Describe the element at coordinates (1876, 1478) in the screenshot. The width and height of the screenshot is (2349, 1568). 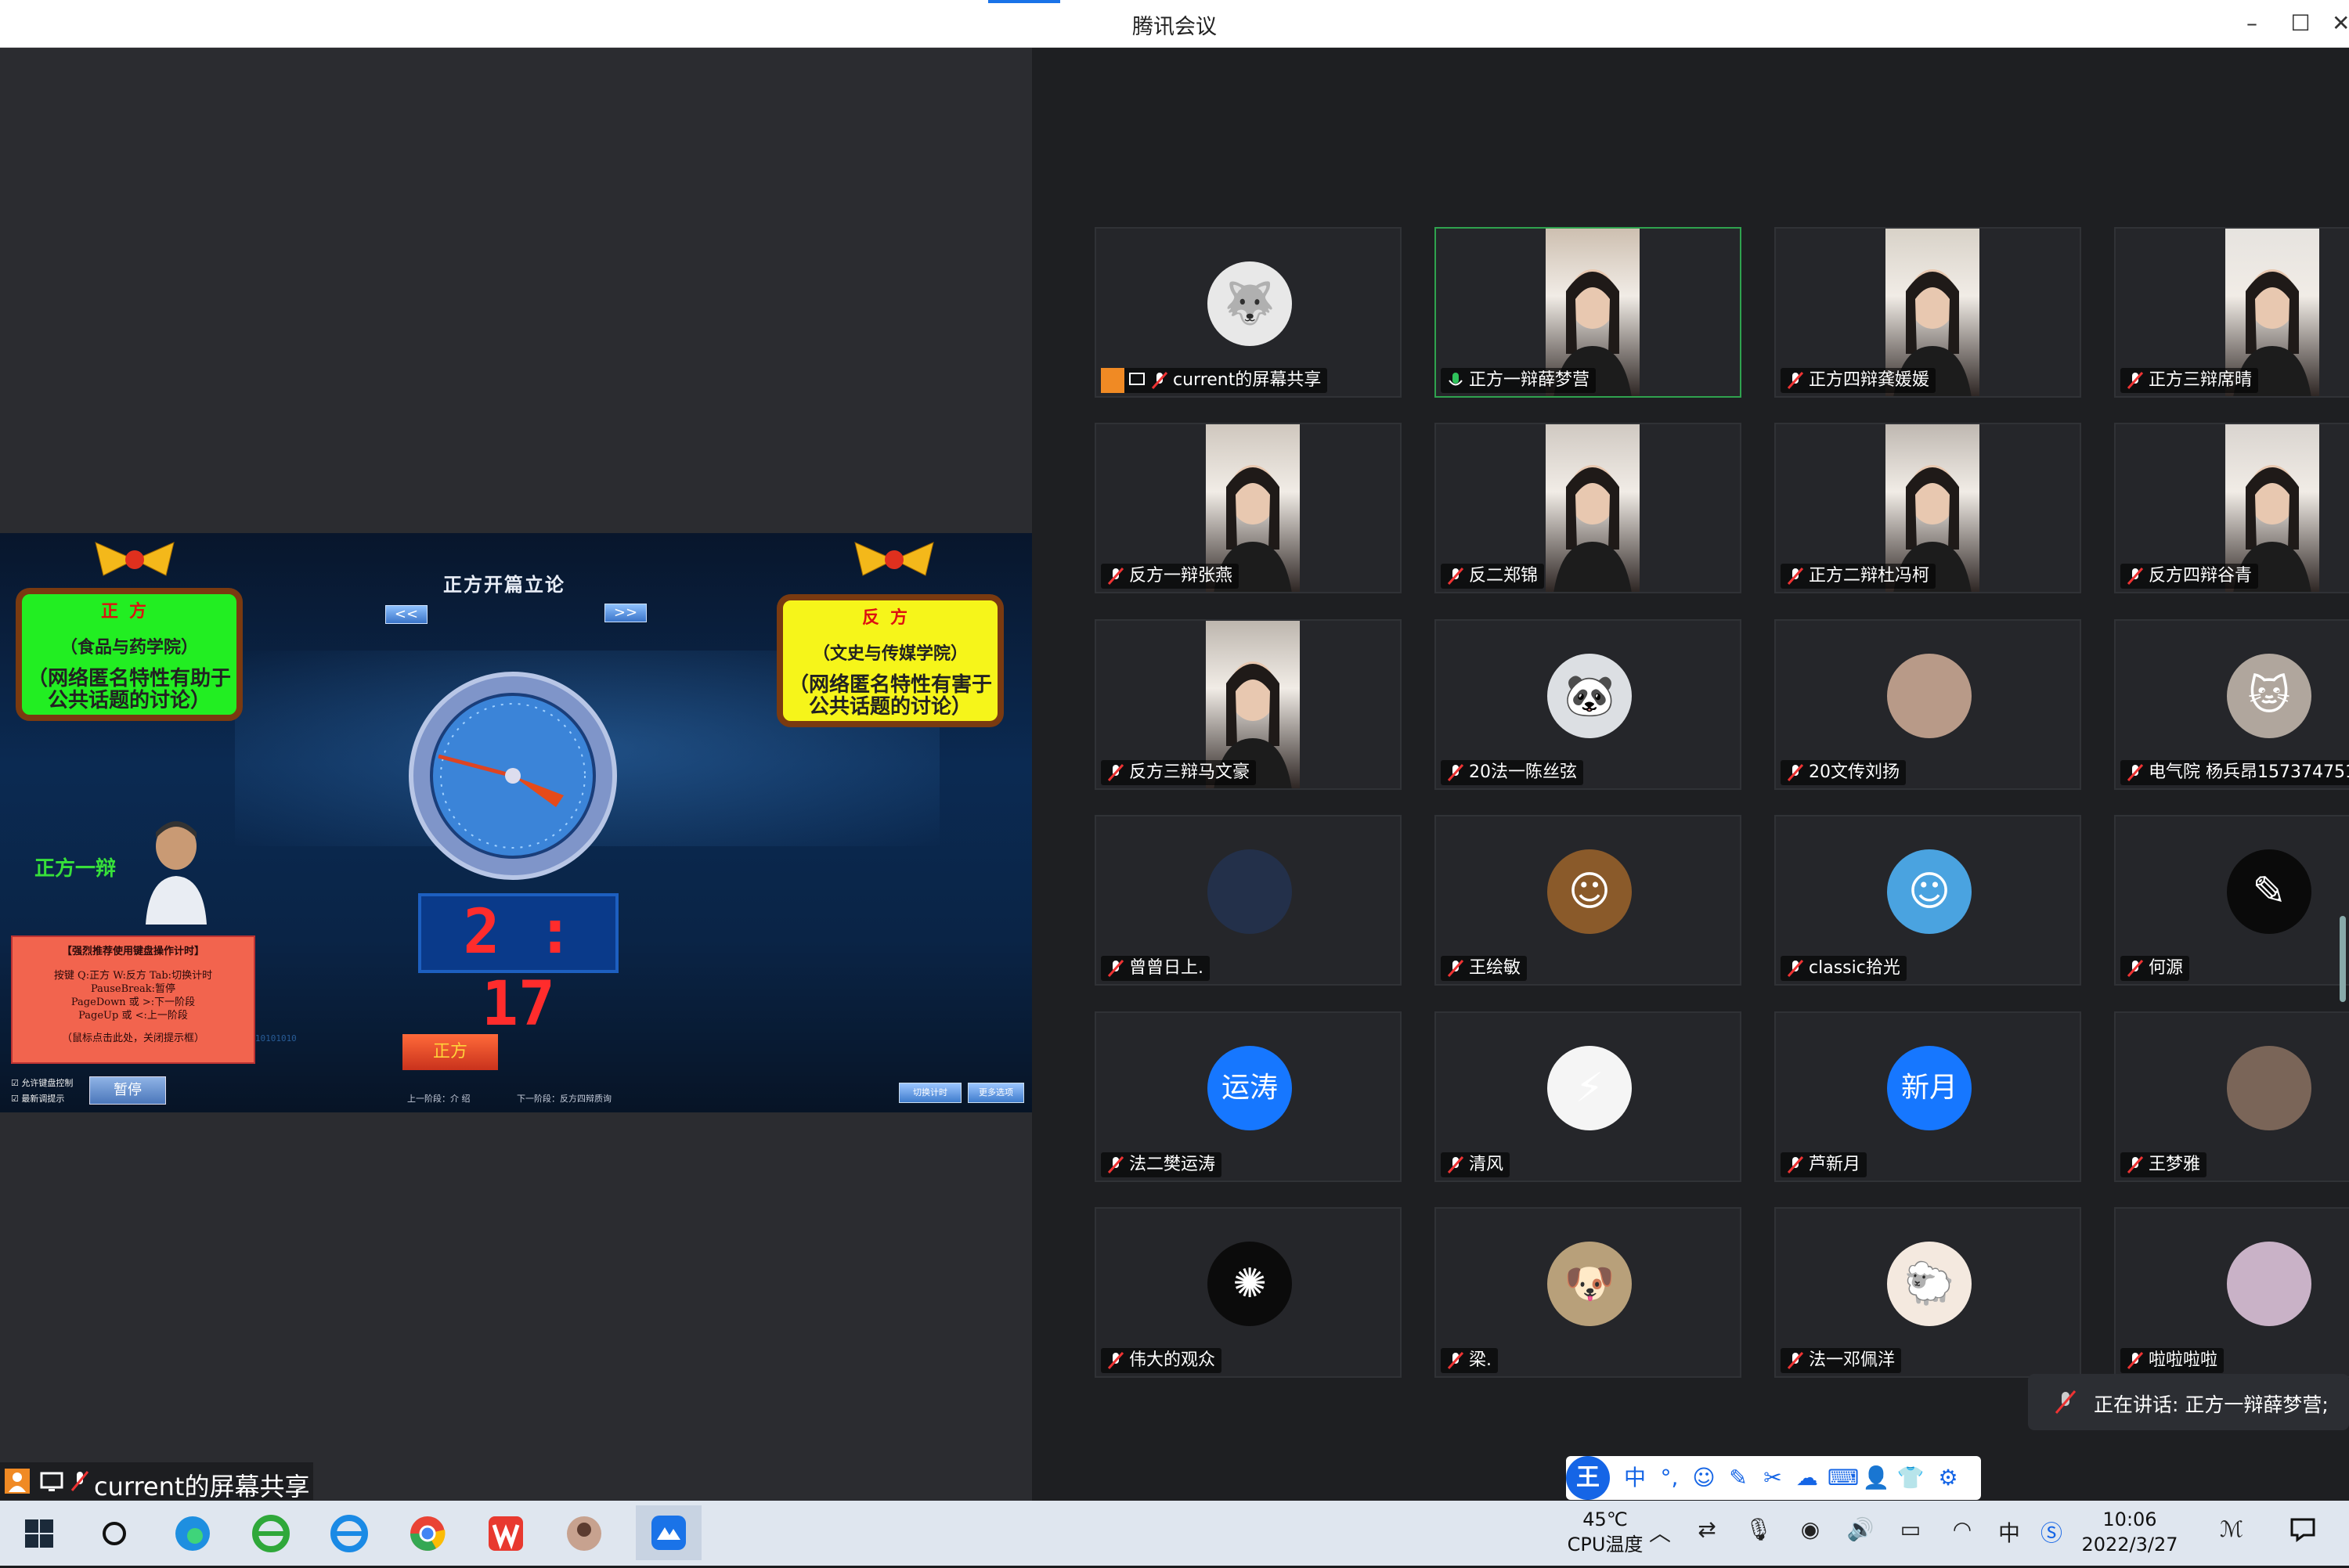
I see `ime-user-icon: 👤` at that location.